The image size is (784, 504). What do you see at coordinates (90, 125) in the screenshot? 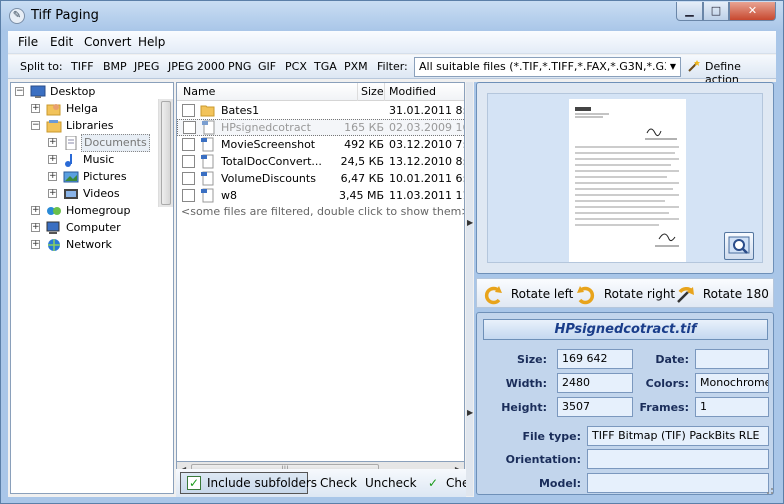
I see `tree-label: Libraries` at bounding box center [90, 125].